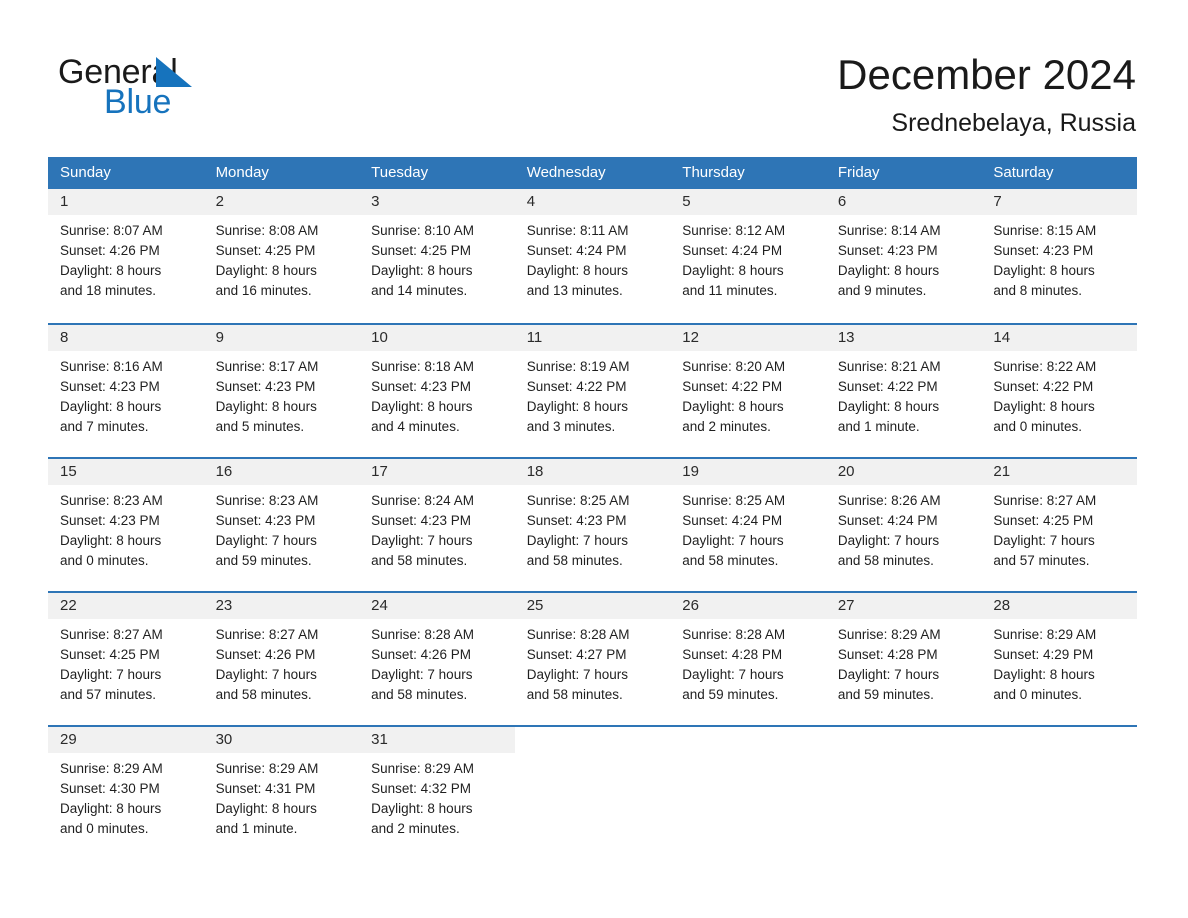  I want to click on day-number: 28, so click(1002, 605).